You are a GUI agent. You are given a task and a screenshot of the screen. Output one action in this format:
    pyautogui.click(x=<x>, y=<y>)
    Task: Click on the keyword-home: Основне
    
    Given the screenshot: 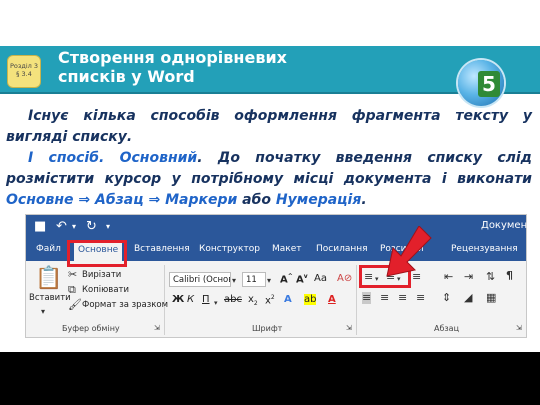 What is the action you would take?
    pyautogui.click(x=40, y=200)
    